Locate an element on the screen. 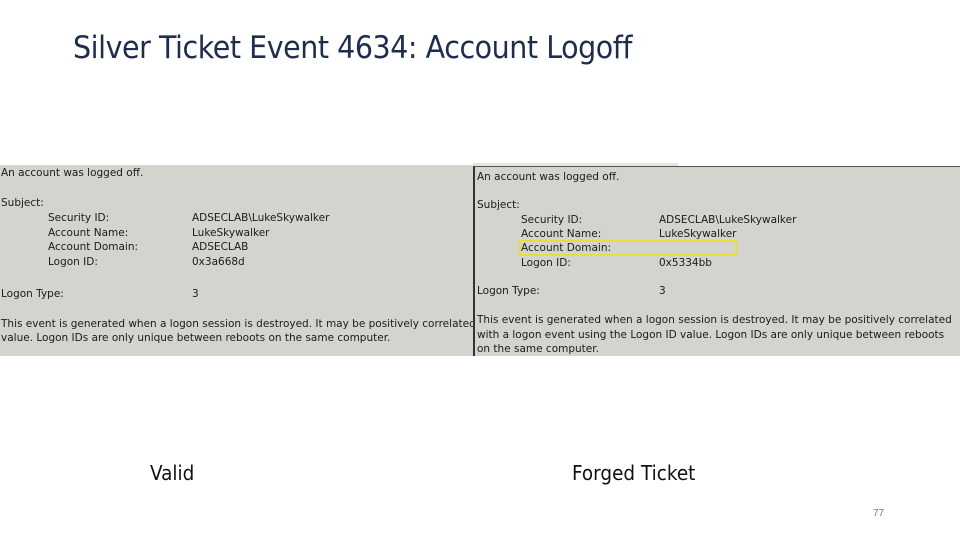  forged-caption: Forged Ticket is located at coordinates (634, 473).